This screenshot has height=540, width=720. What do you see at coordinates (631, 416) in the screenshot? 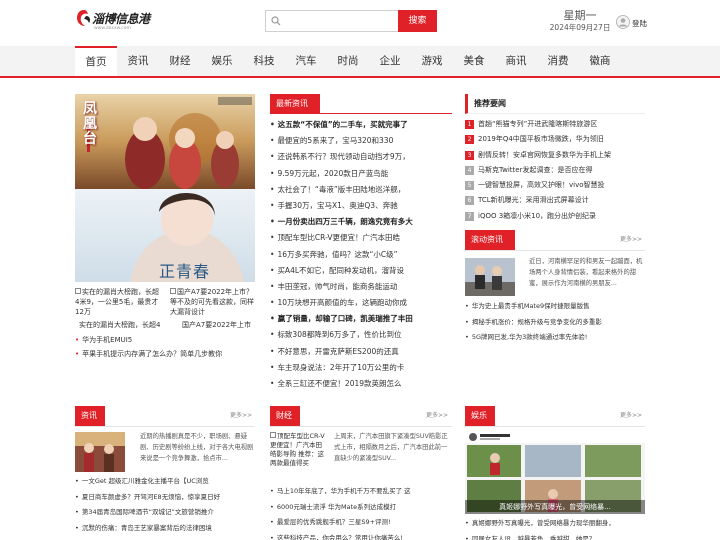
I see `yule-more: 更多>>` at bounding box center [631, 416].